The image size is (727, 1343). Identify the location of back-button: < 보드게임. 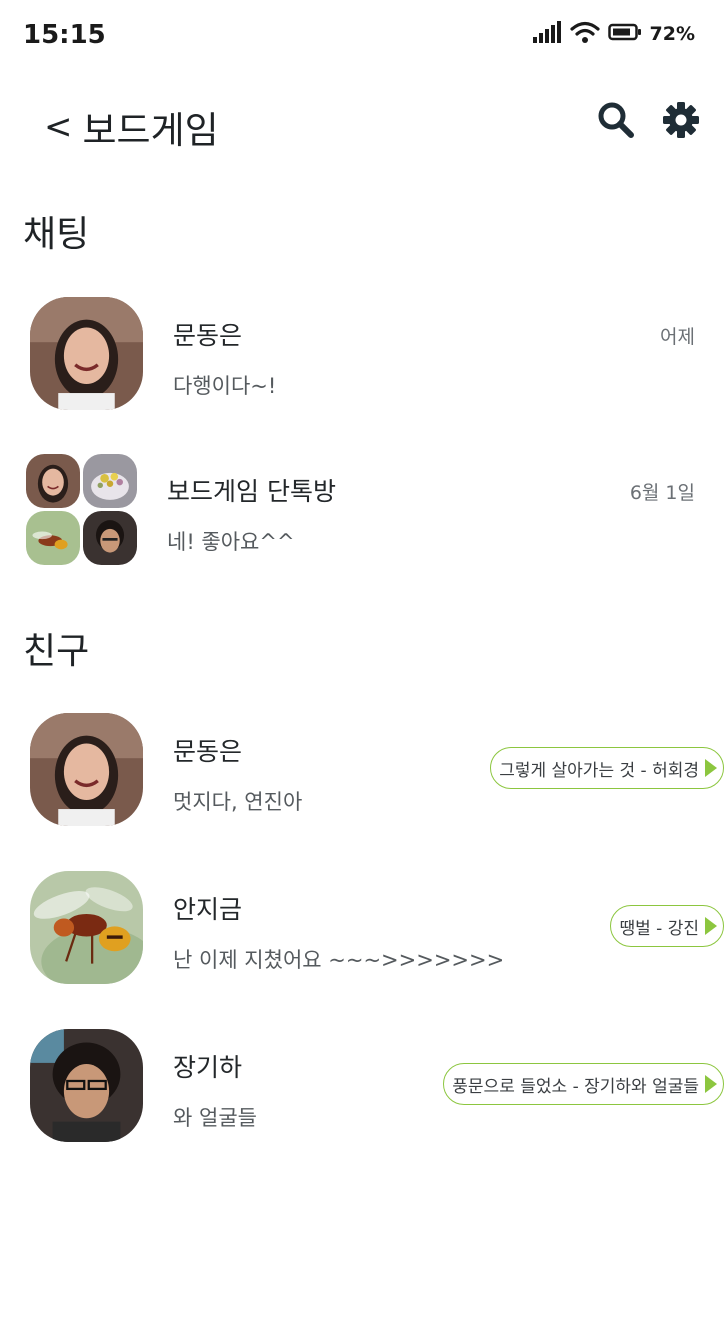
(131, 127).